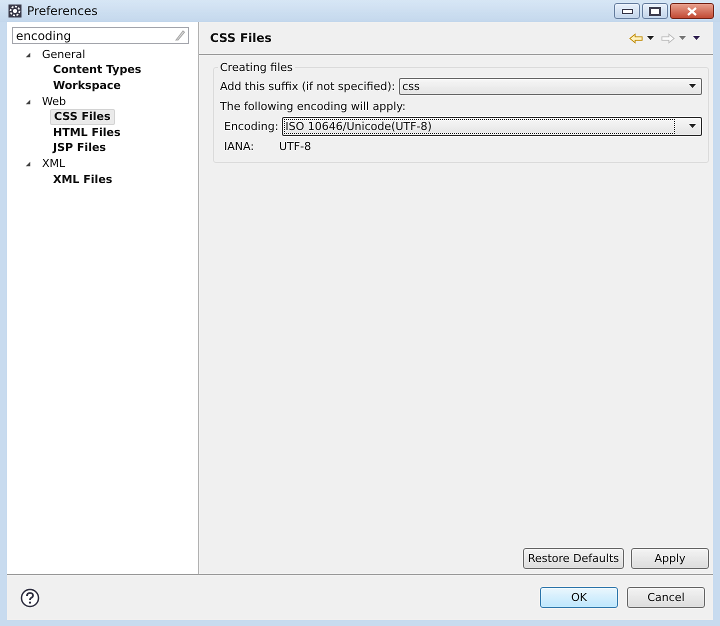  What do you see at coordinates (308, 86) in the screenshot?
I see `suffix-label: Add this suffix (if not specified):` at bounding box center [308, 86].